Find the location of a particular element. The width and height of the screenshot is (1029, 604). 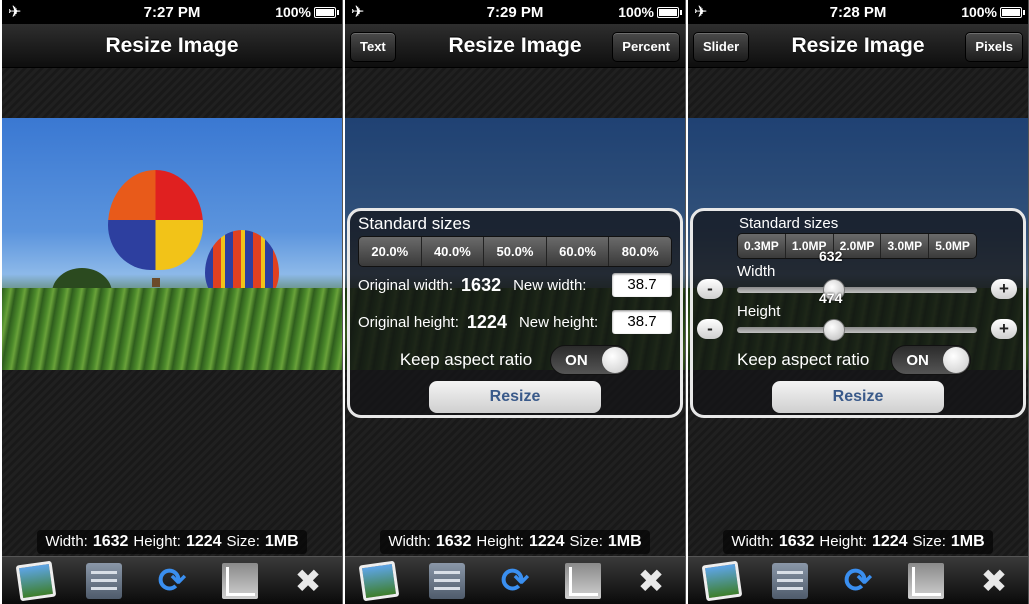

width-slider-label: Width is located at coordinates (756, 271).